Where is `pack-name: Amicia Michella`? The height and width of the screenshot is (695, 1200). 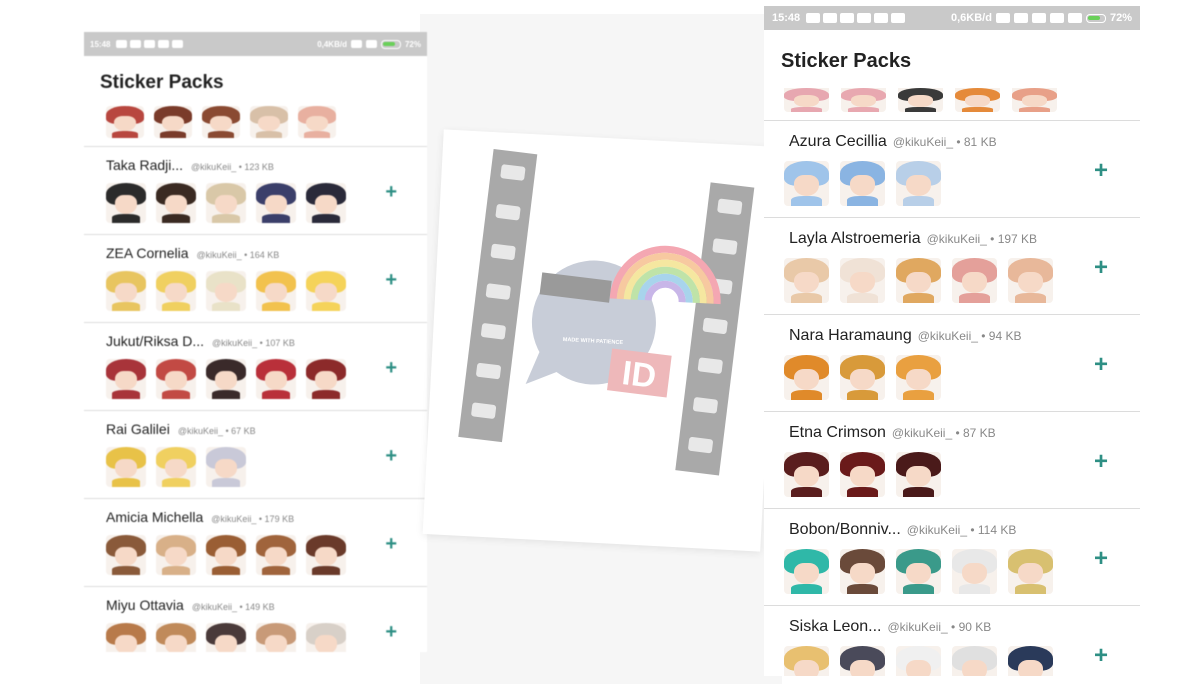
pack-name: Amicia Michella is located at coordinates (155, 517).